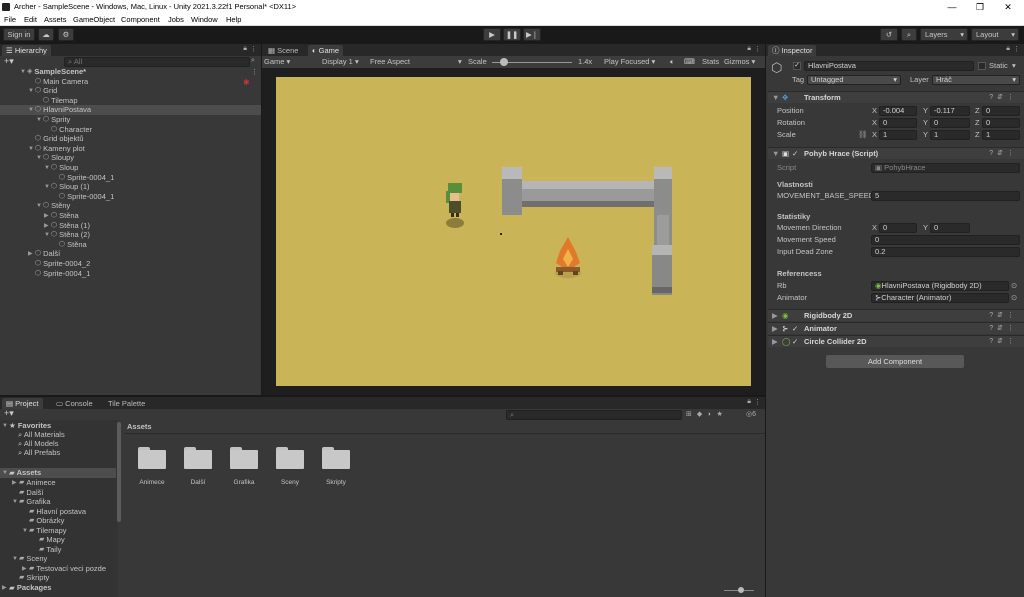 This screenshot has height=597, width=1024. I want to click on menu-edit: Edit, so click(30, 20).